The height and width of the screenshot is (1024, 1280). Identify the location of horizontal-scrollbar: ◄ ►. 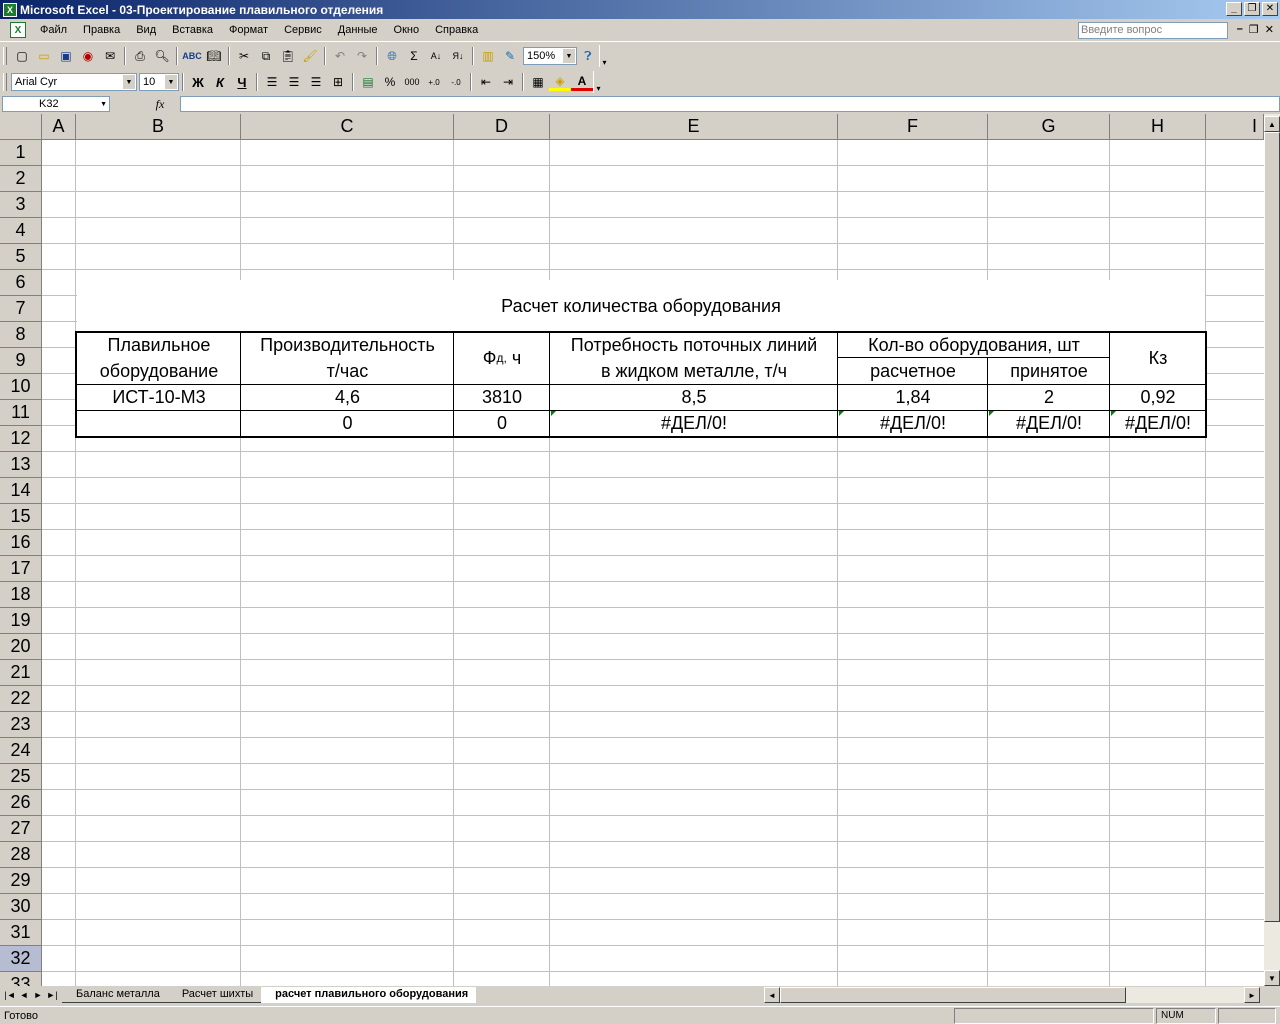
(1012, 995).